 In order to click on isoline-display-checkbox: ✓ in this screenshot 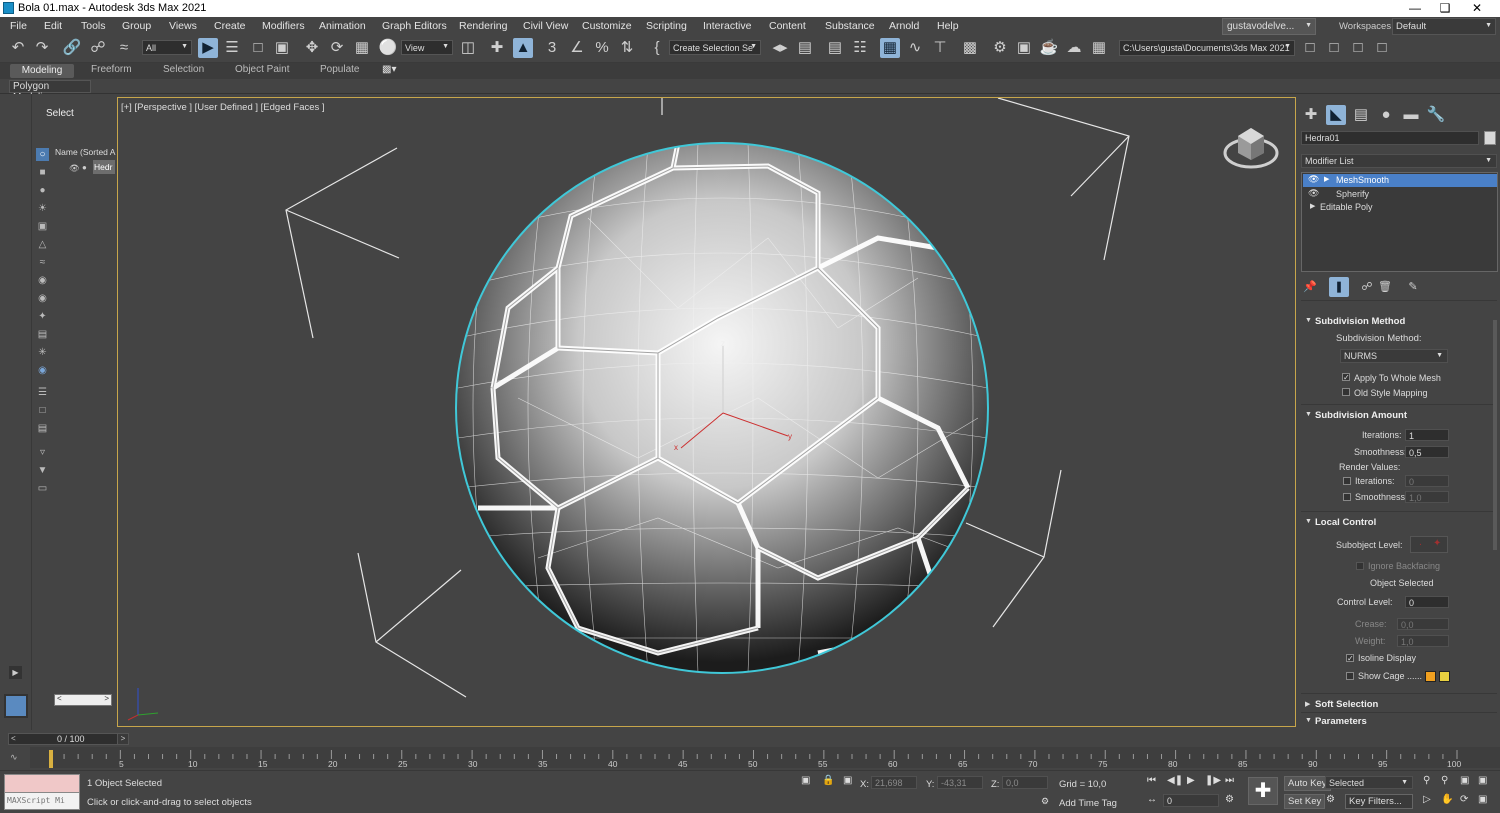, I will do `click(1350, 658)`.